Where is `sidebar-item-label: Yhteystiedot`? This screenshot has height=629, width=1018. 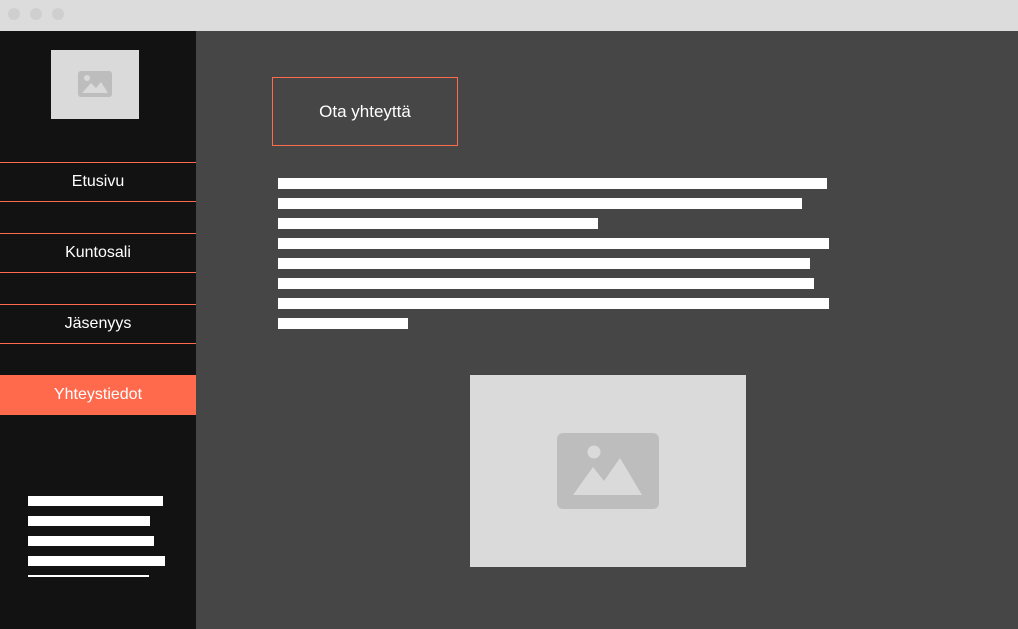
sidebar-item-label: Yhteystiedot is located at coordinates (98, 394).